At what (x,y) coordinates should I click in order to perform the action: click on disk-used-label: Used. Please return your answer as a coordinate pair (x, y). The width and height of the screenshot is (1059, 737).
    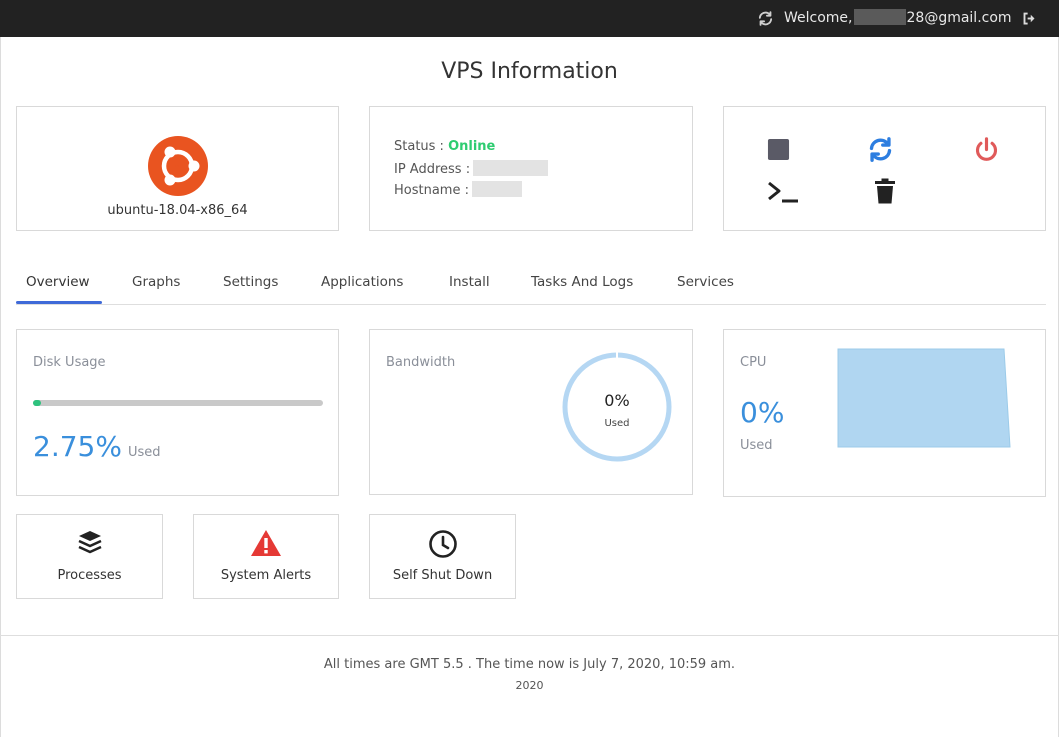
    Looking at the image, I should click on (144, 452).